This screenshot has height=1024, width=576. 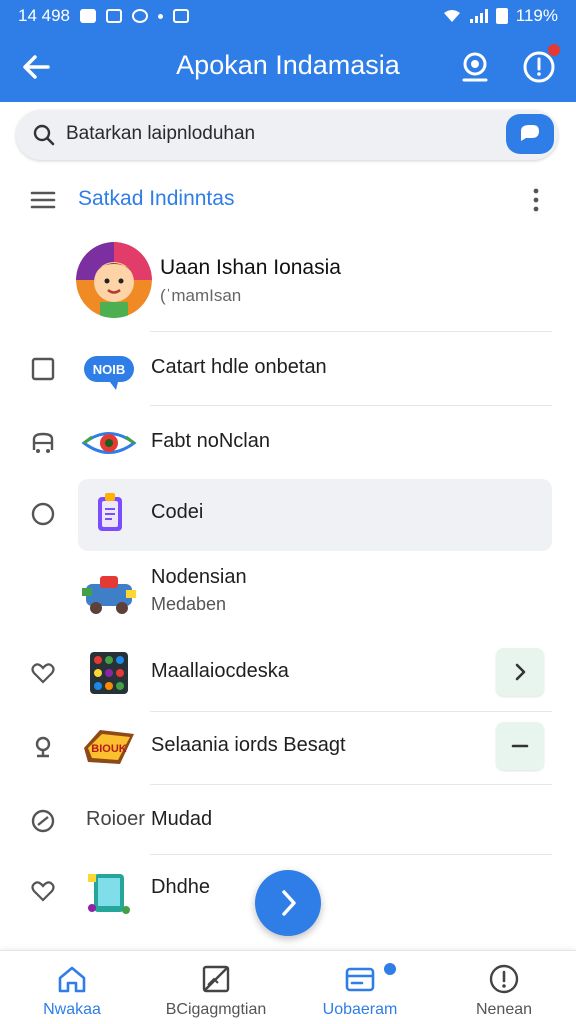 What do you see at coordinates (360, 1009) in the screenshot?
I see `nav-label: Uobaeram` at bounding box center [360, 1009].